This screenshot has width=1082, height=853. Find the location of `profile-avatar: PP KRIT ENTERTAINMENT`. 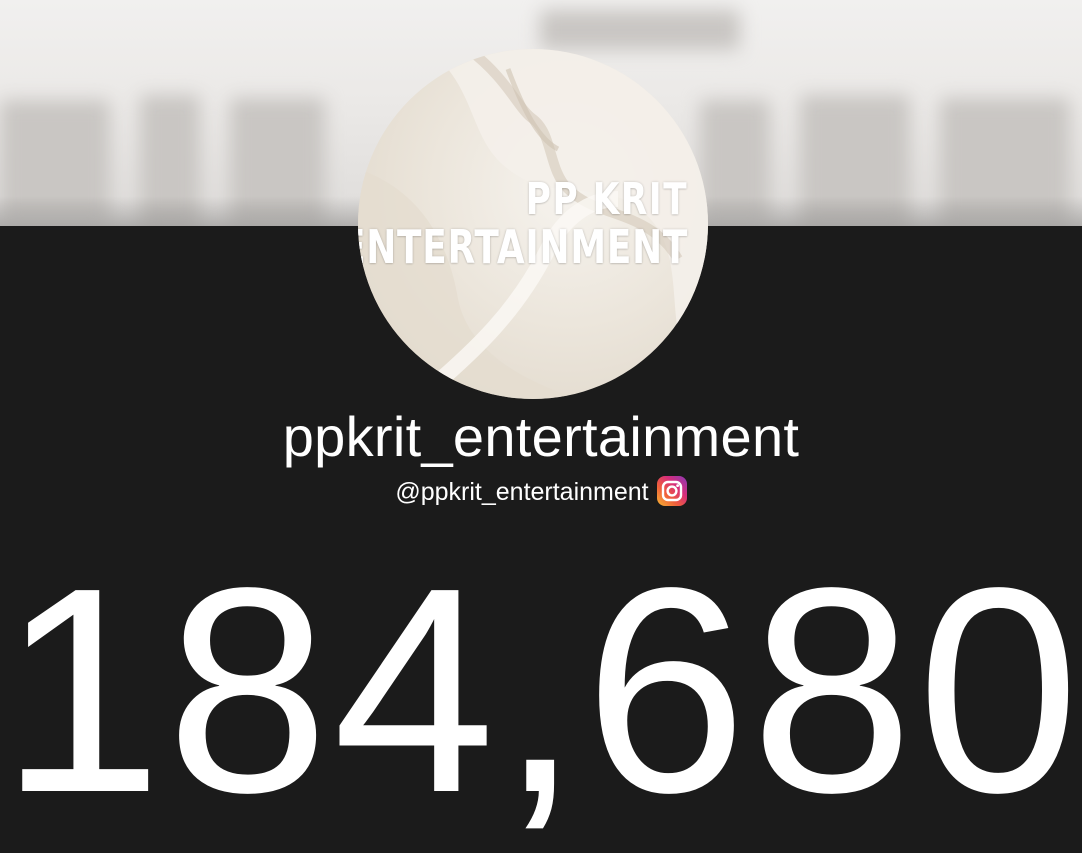

profile-avatar: PP KRIT ENTERTAINMENT is located at coordinates (533, 224).